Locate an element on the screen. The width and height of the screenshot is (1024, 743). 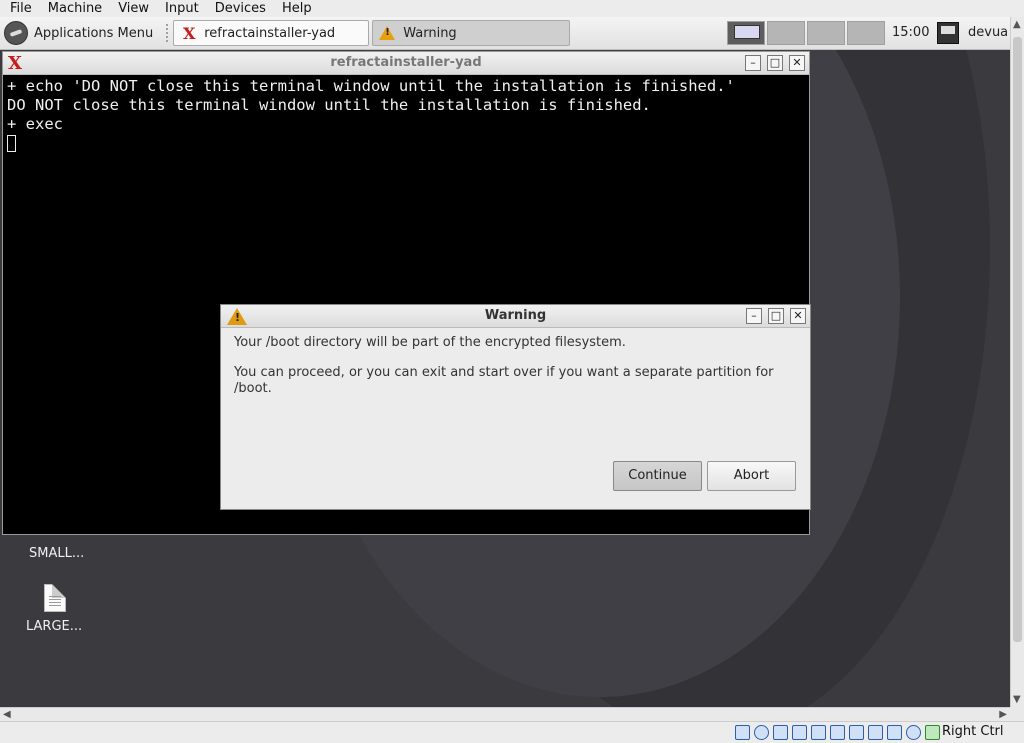
host-menubar: File Machine View Input Devices Help is located at coordinates (512, 8).